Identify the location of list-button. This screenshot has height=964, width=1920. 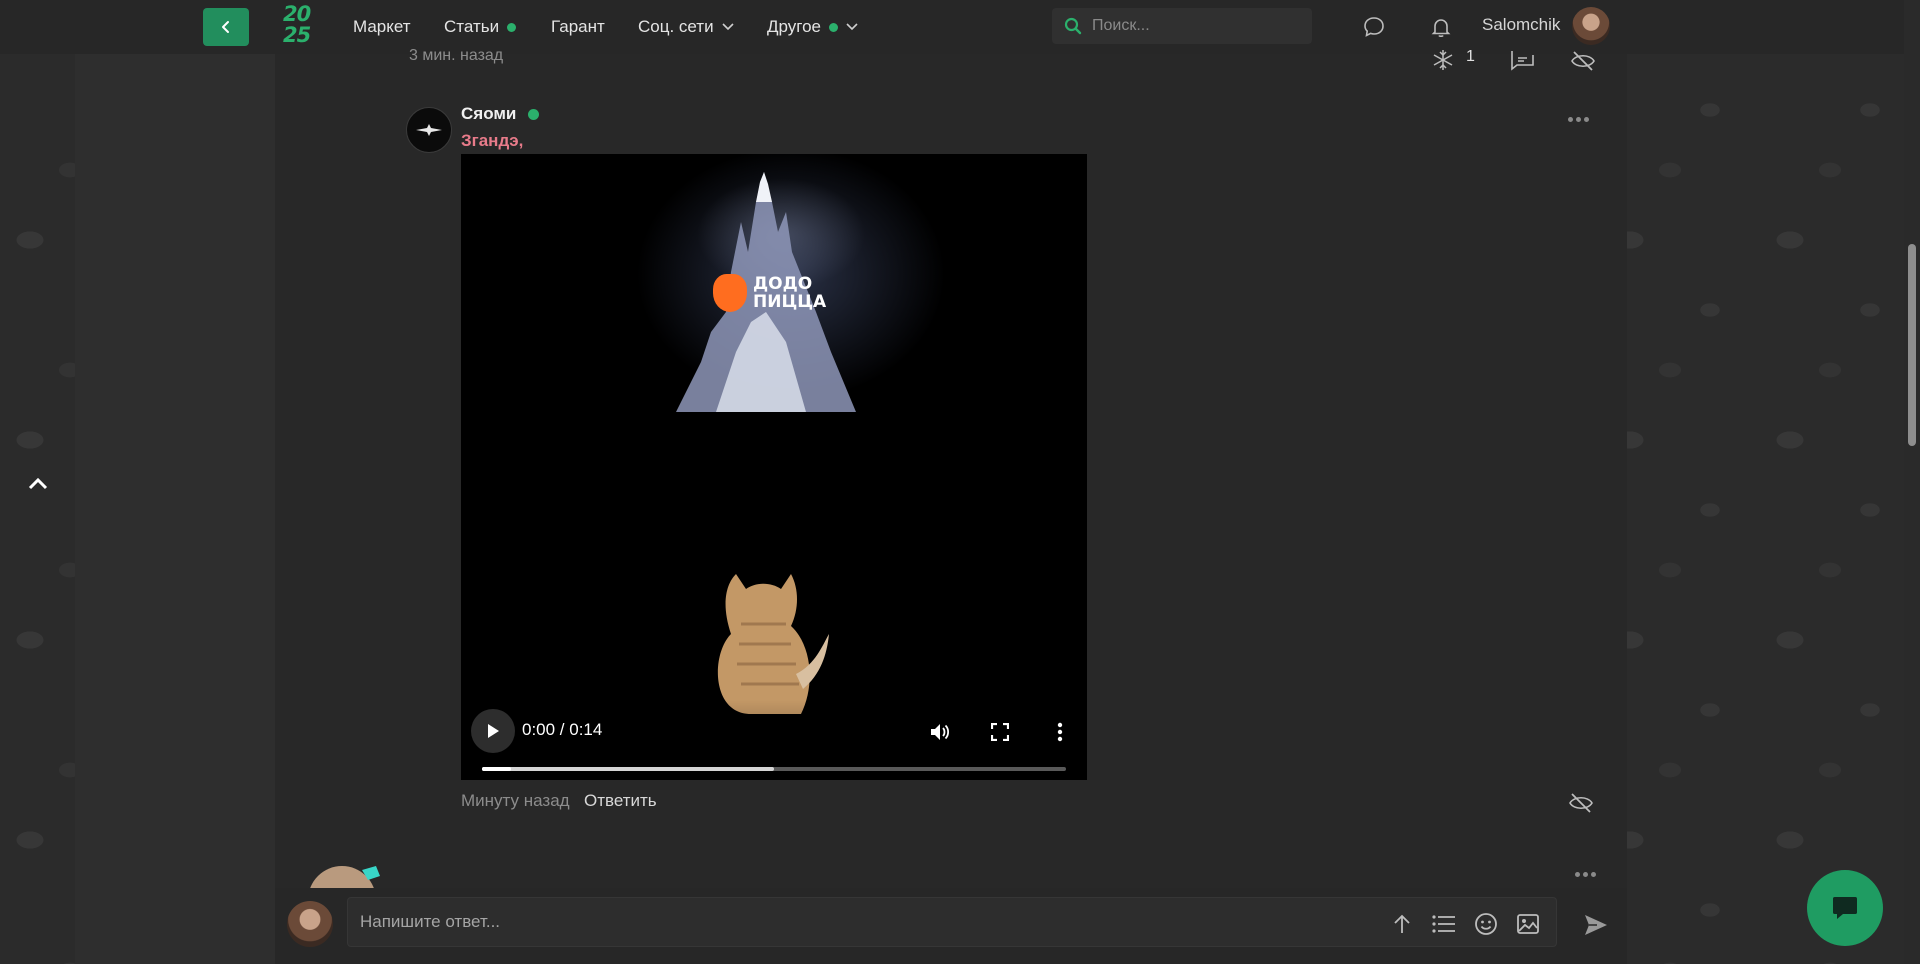
(1444, 924).